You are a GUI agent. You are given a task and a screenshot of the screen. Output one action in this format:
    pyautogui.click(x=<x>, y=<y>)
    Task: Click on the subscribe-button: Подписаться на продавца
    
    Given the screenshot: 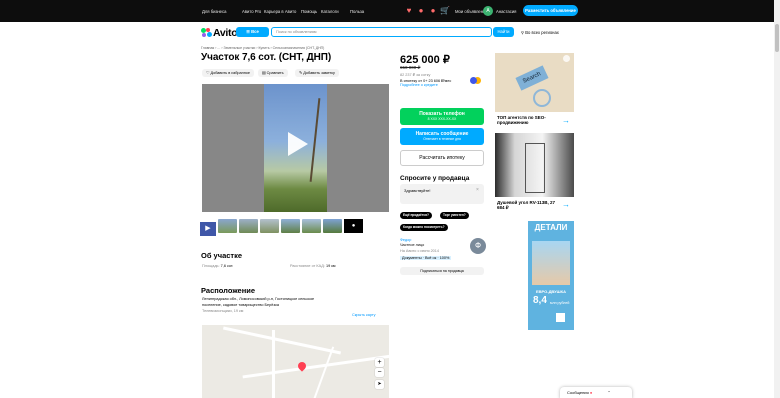 What is the action you would take?
    pyautogui.click(x=442, y=271)
    